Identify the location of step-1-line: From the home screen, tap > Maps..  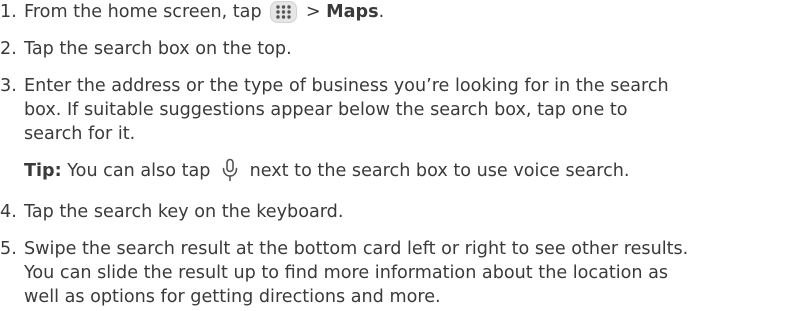
(412, 12).